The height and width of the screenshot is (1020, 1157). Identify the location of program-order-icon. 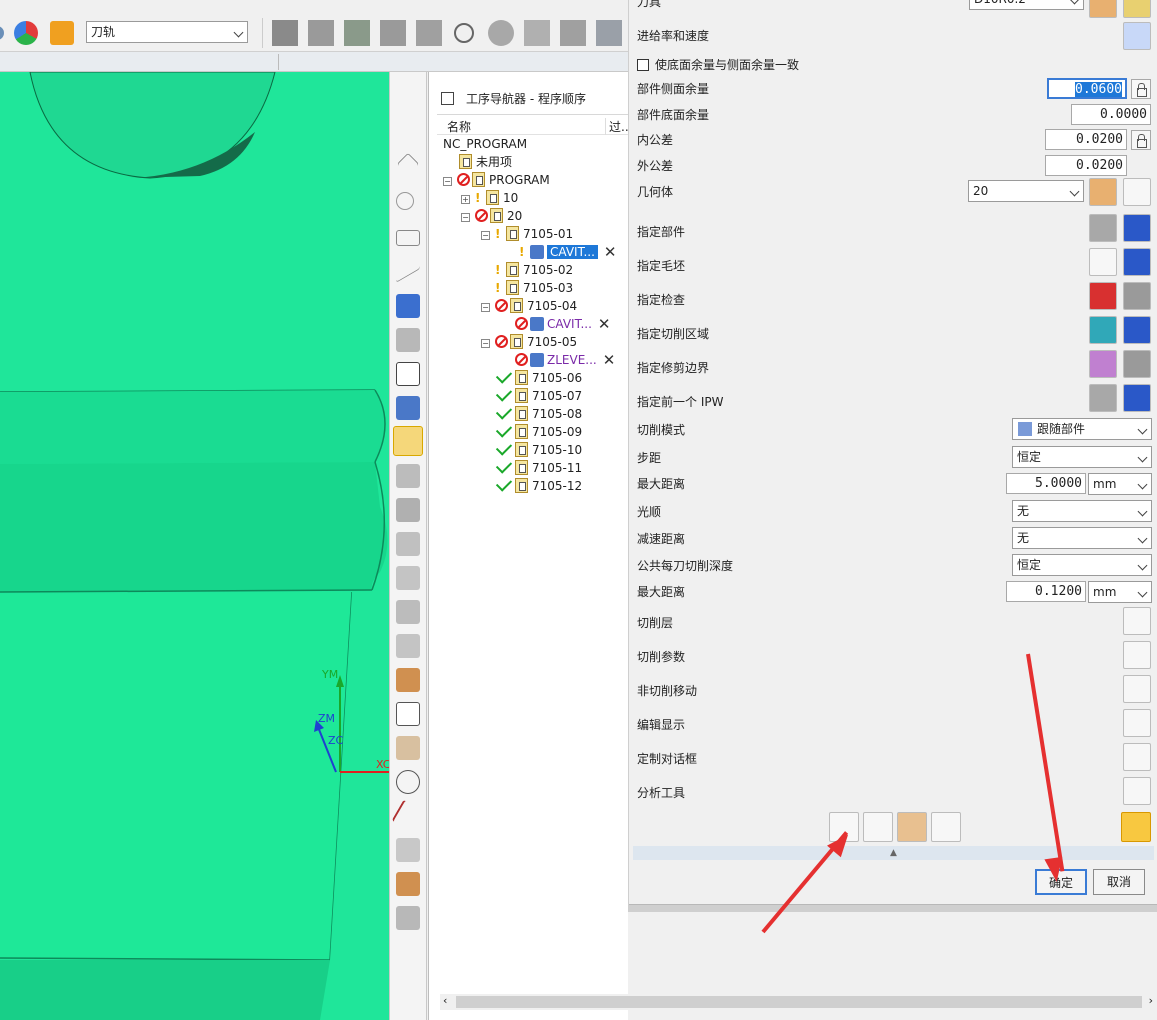
(408, 441).